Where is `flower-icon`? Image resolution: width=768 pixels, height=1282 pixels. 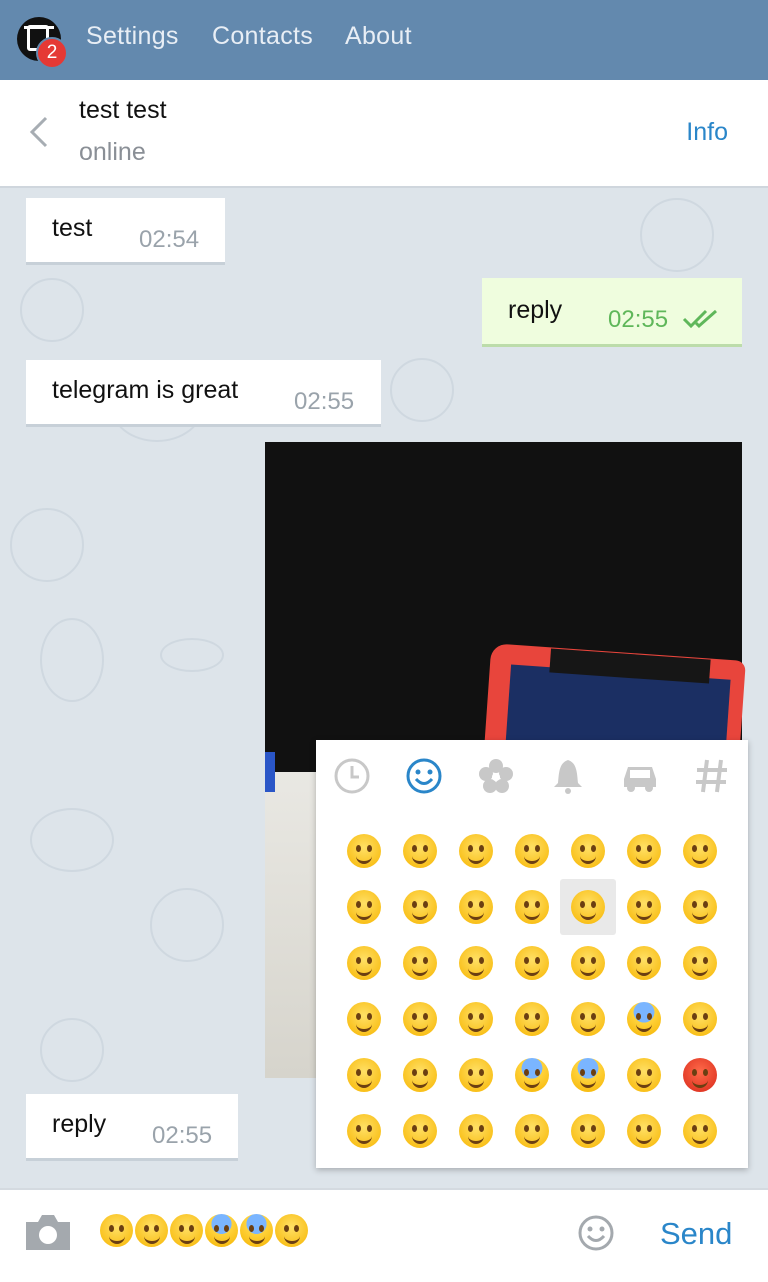
flower-icon is located at coordinates (496, 776).